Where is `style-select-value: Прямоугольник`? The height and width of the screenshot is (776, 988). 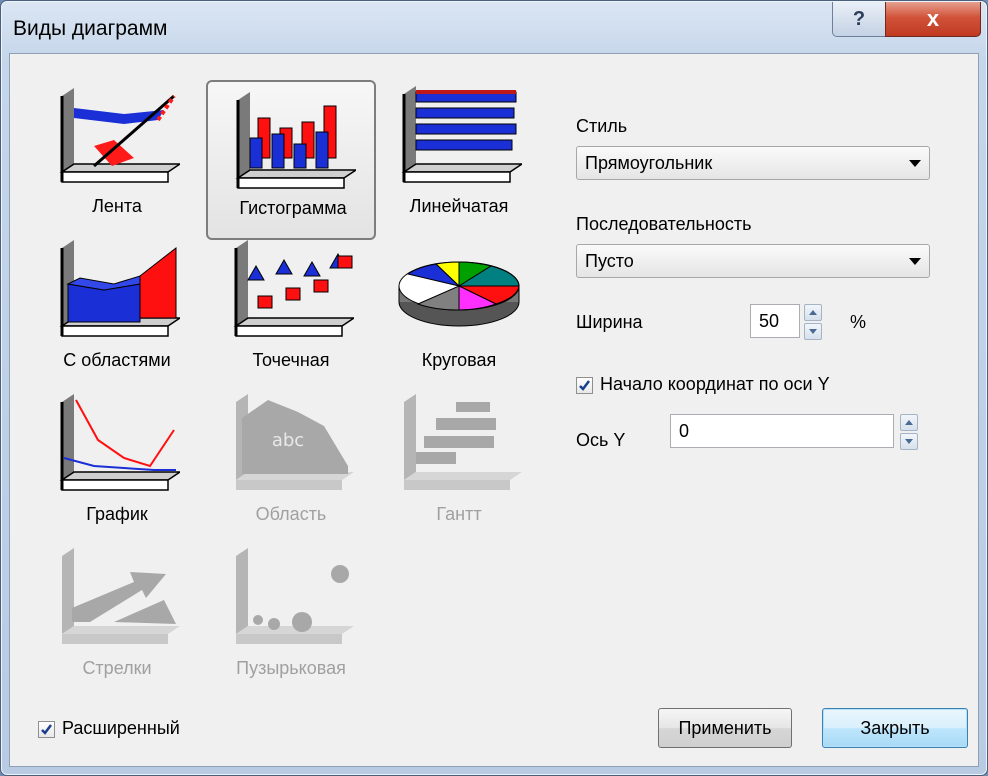
style-select-value: Прямоугольник is located at coordinates (649, 163).